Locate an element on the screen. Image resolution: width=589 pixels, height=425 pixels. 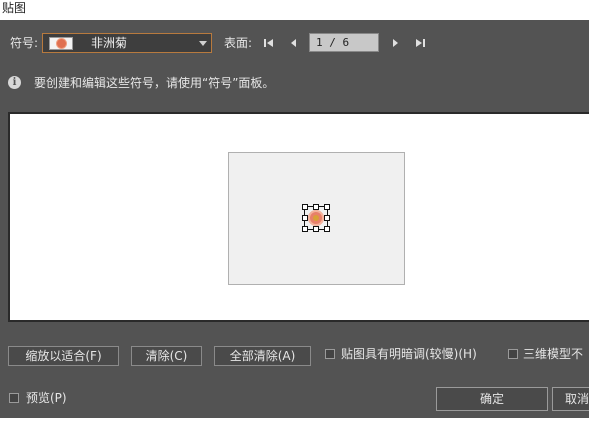
resize-handle-bottom is located at coordinates (316, 229).